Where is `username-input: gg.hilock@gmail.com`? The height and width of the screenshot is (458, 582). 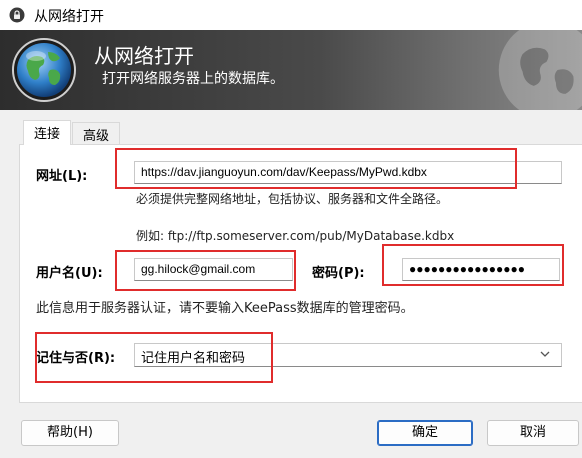
username-input: gg.hilock@gmail.com is located at coordinates (213, 269).